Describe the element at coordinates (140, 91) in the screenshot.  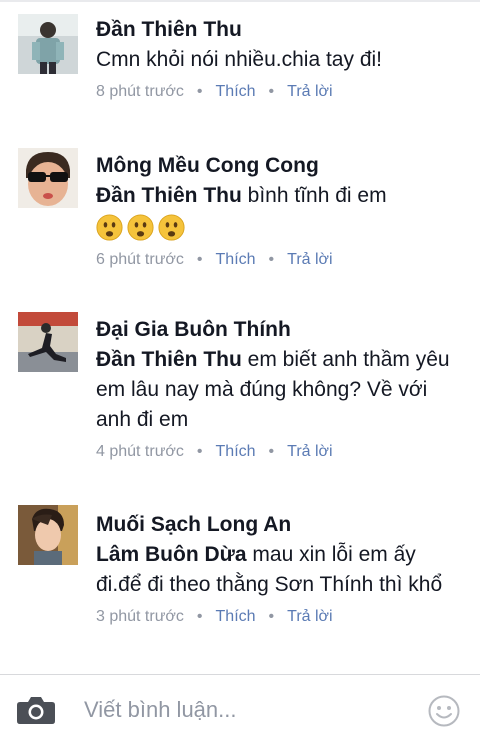
I see `comment-time: 8 phút trước` at that location.